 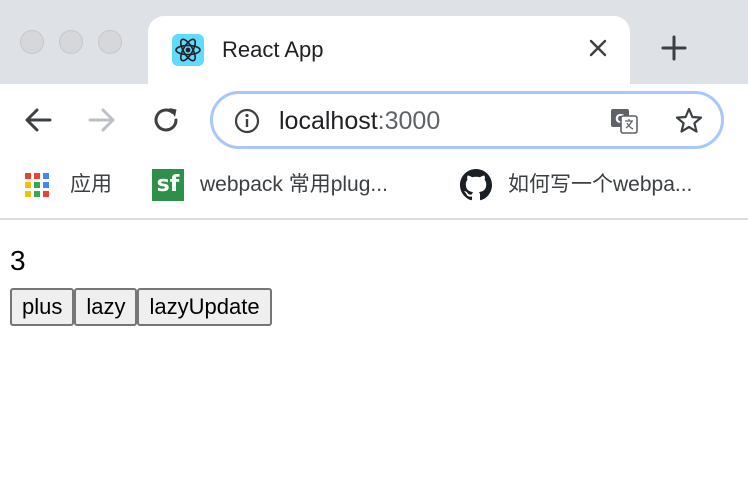 I want to click on react-logo-icon, so click(x=188, y=50).